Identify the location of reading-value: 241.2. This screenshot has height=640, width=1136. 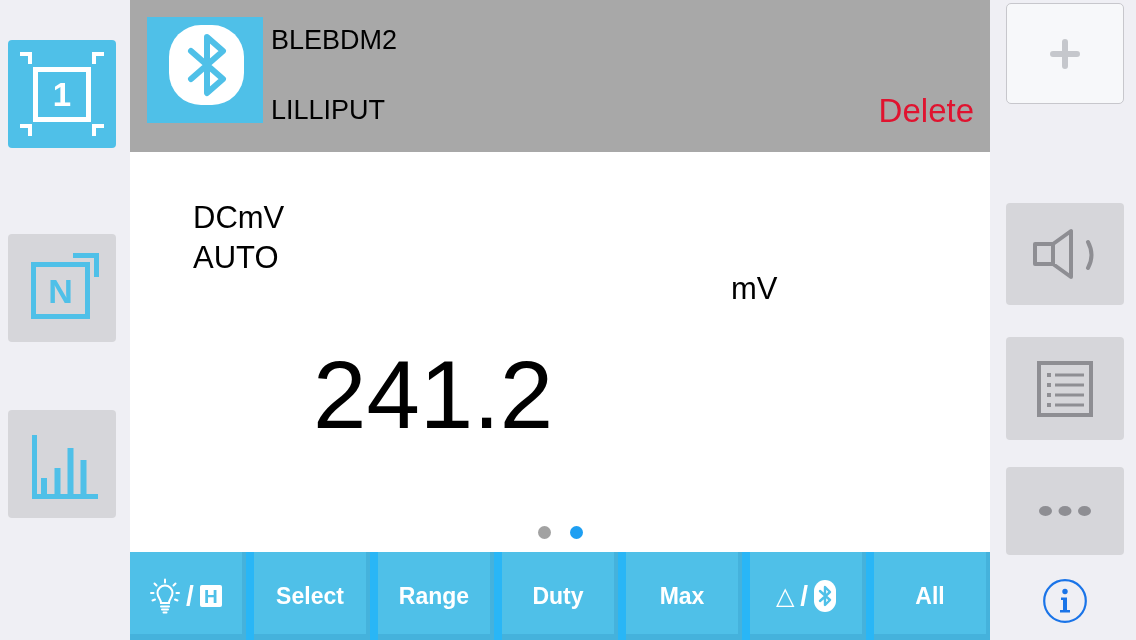
(433, 395).